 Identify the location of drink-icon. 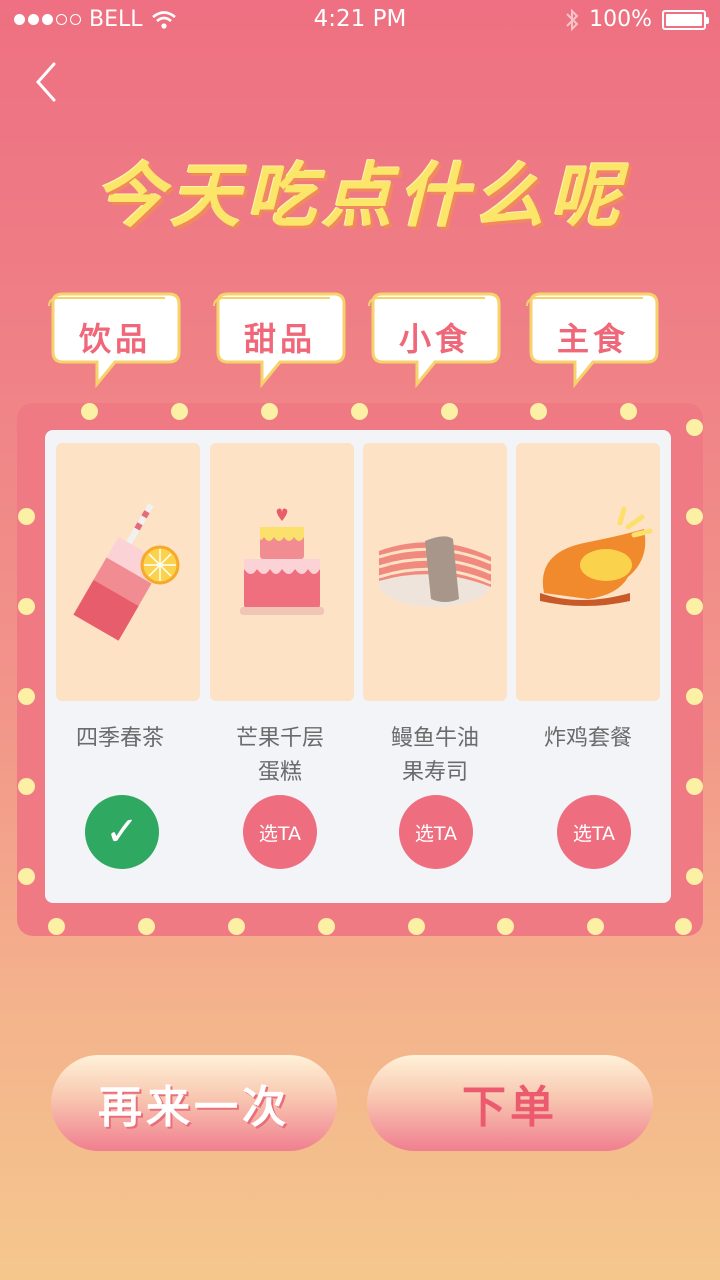
(126, 572).